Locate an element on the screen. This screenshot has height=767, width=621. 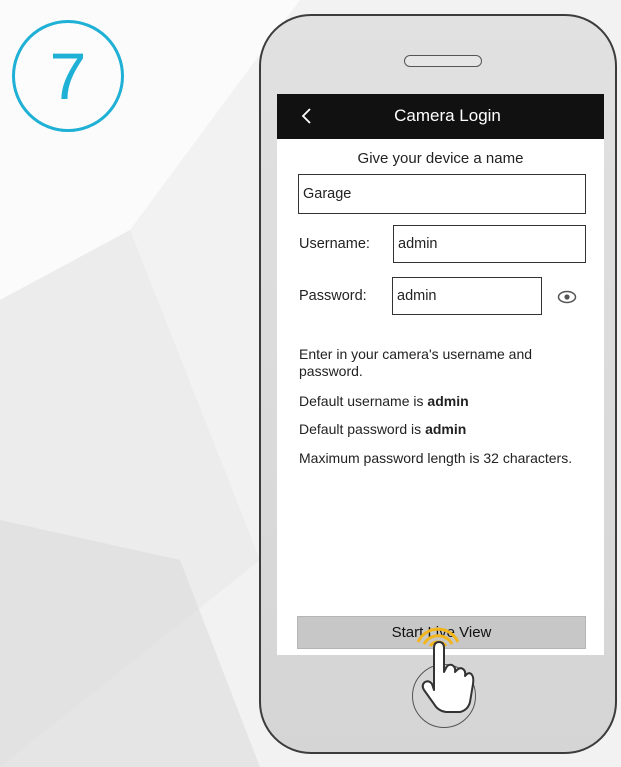
device-name-heading: Give your device a name is located at coordinates (440, 158).